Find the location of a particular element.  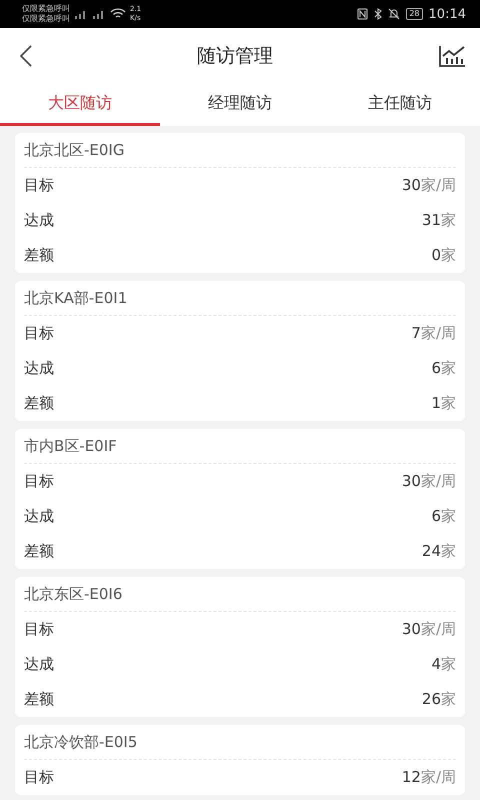

row-value: 4家 is located at coordinates (443, 664).